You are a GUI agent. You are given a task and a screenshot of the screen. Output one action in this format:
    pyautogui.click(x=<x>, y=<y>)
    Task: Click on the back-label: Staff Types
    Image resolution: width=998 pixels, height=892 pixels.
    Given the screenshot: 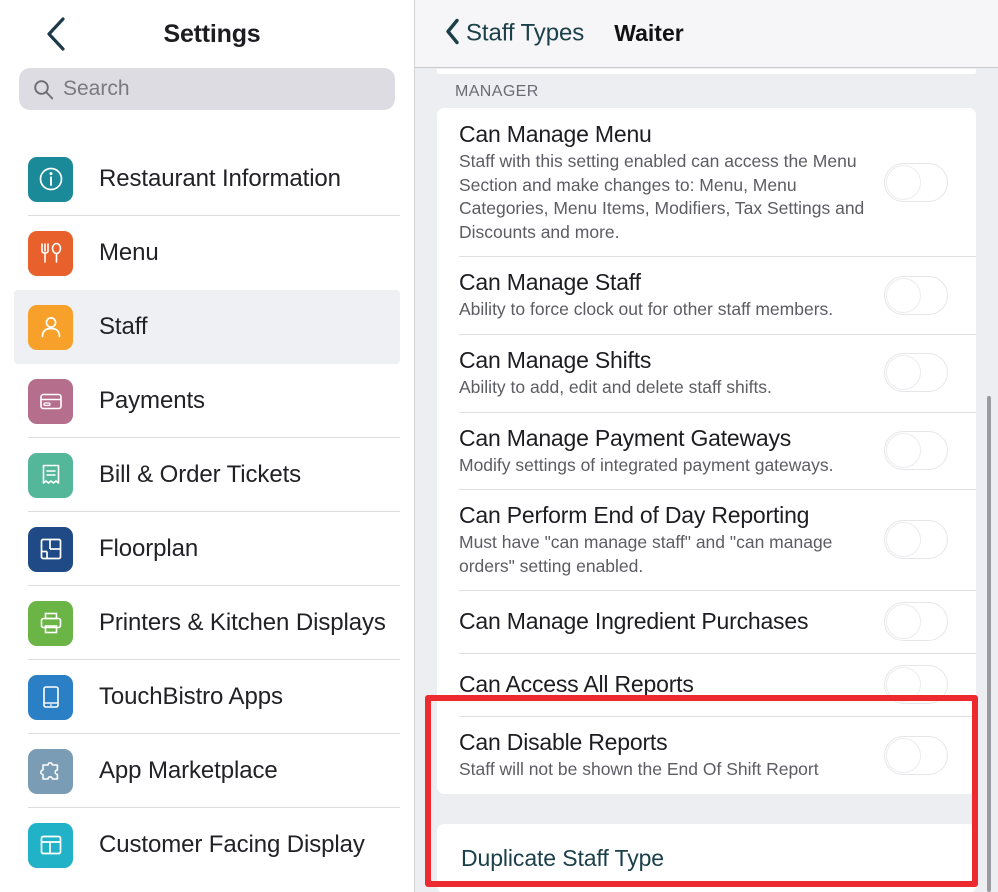 What is the action you would take?
    pyautogui.click(x=525, y=33)
    